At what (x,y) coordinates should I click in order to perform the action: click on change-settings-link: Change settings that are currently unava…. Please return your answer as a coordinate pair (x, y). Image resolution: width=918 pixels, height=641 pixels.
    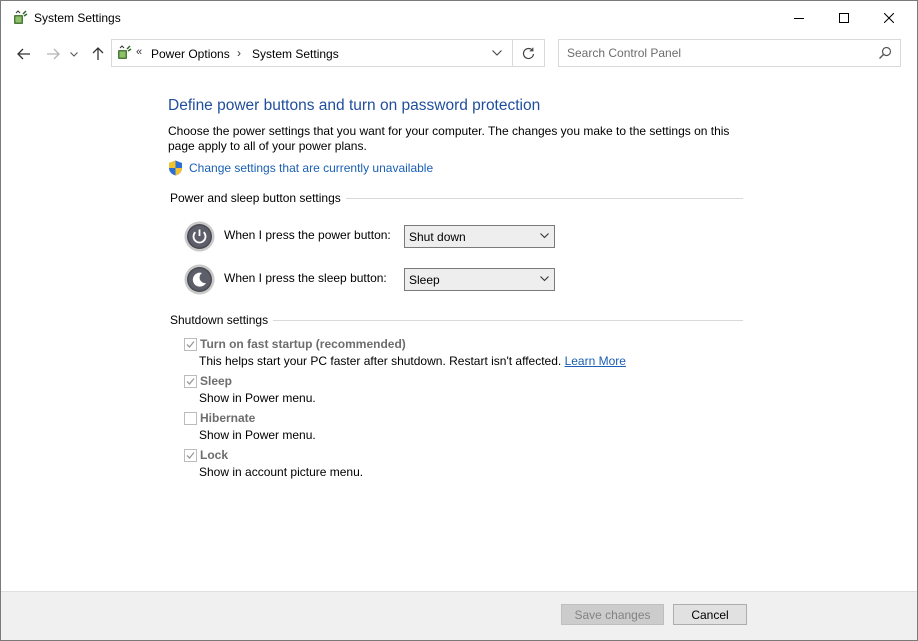
    Looking at the image, I should click on (311, 168).